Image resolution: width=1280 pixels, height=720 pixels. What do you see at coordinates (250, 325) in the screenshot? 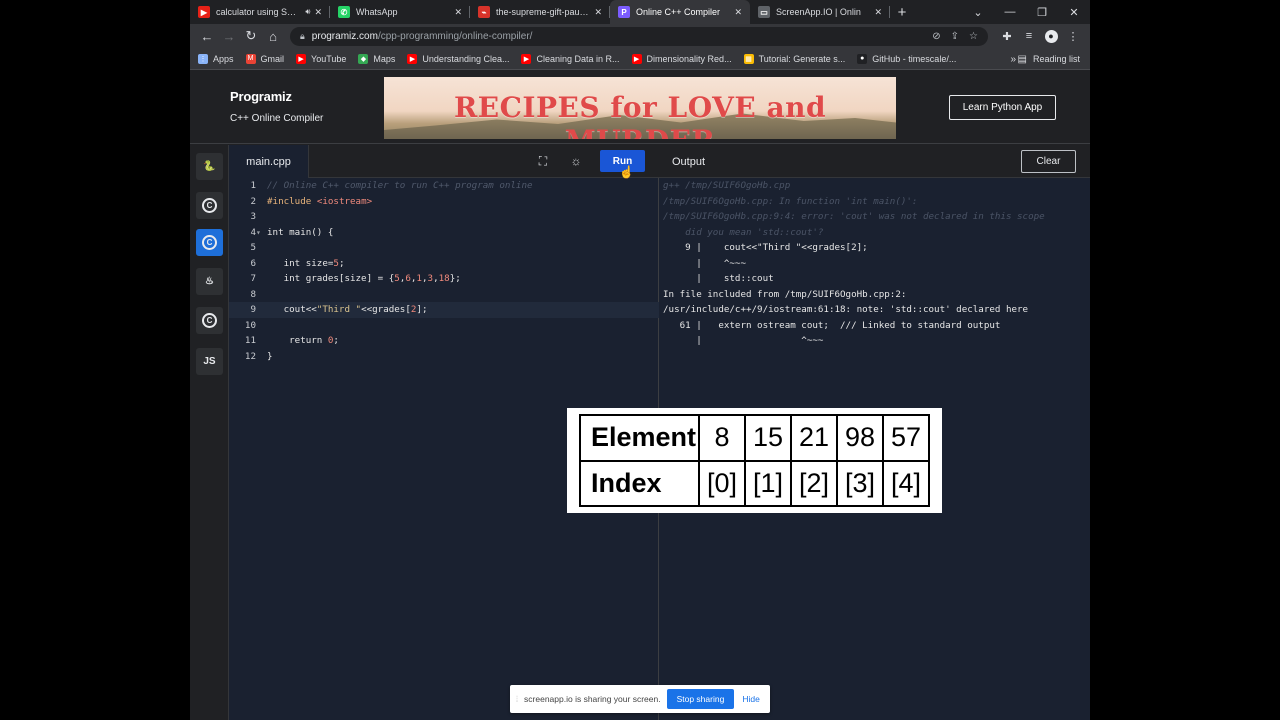
I see `line-number: 10` at bounding box center [250, 325].